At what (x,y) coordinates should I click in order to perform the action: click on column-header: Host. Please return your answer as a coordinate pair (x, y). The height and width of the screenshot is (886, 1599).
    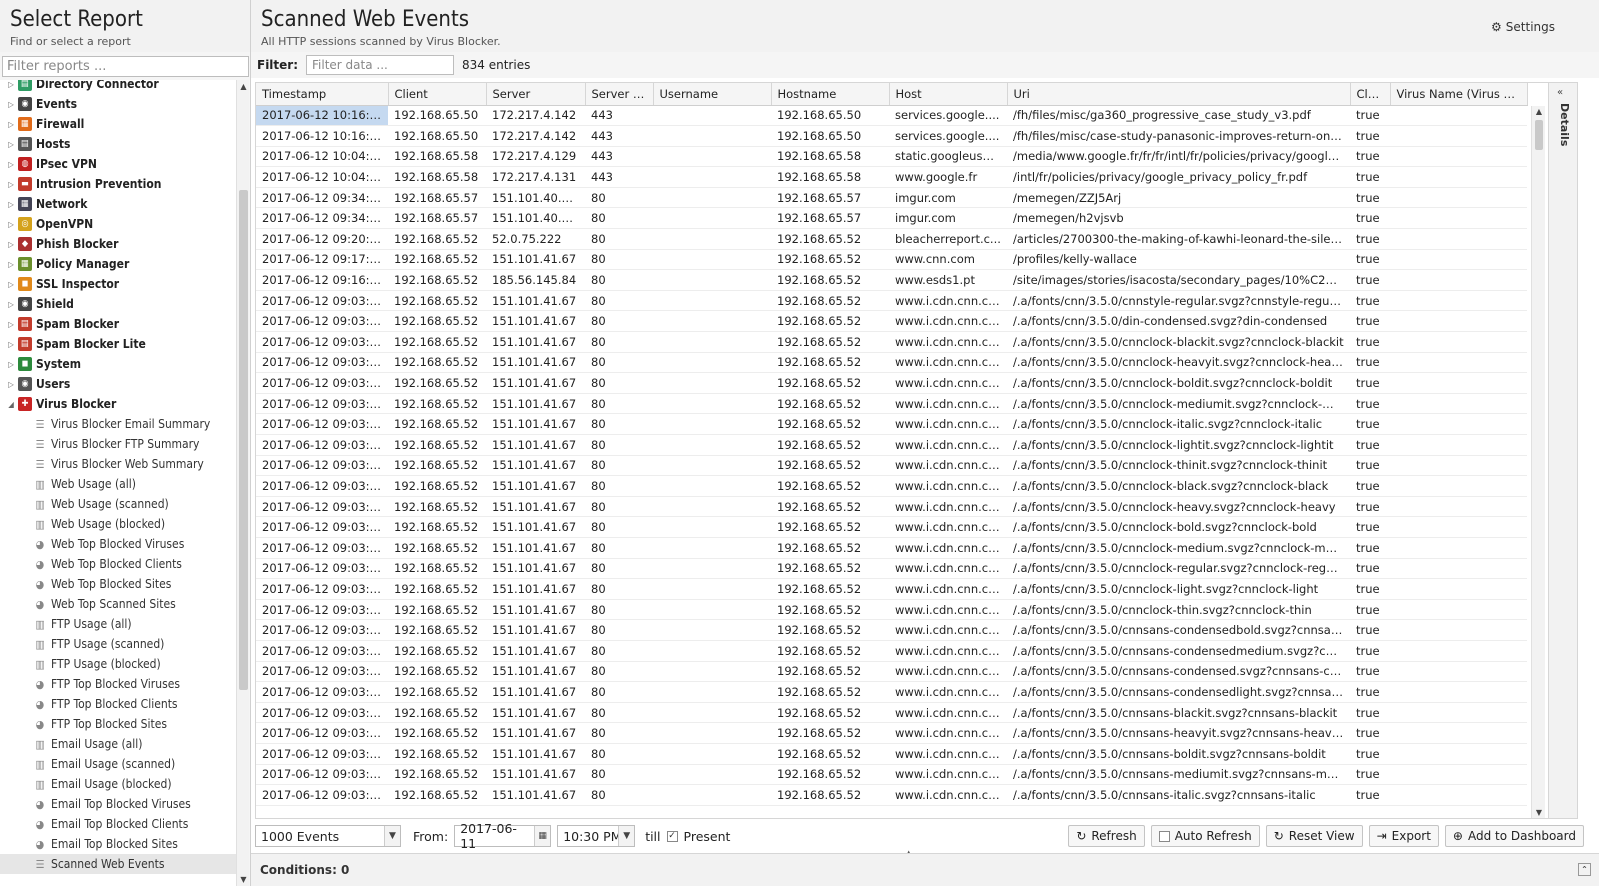
    Looking at the image, I should click on (948, 94).